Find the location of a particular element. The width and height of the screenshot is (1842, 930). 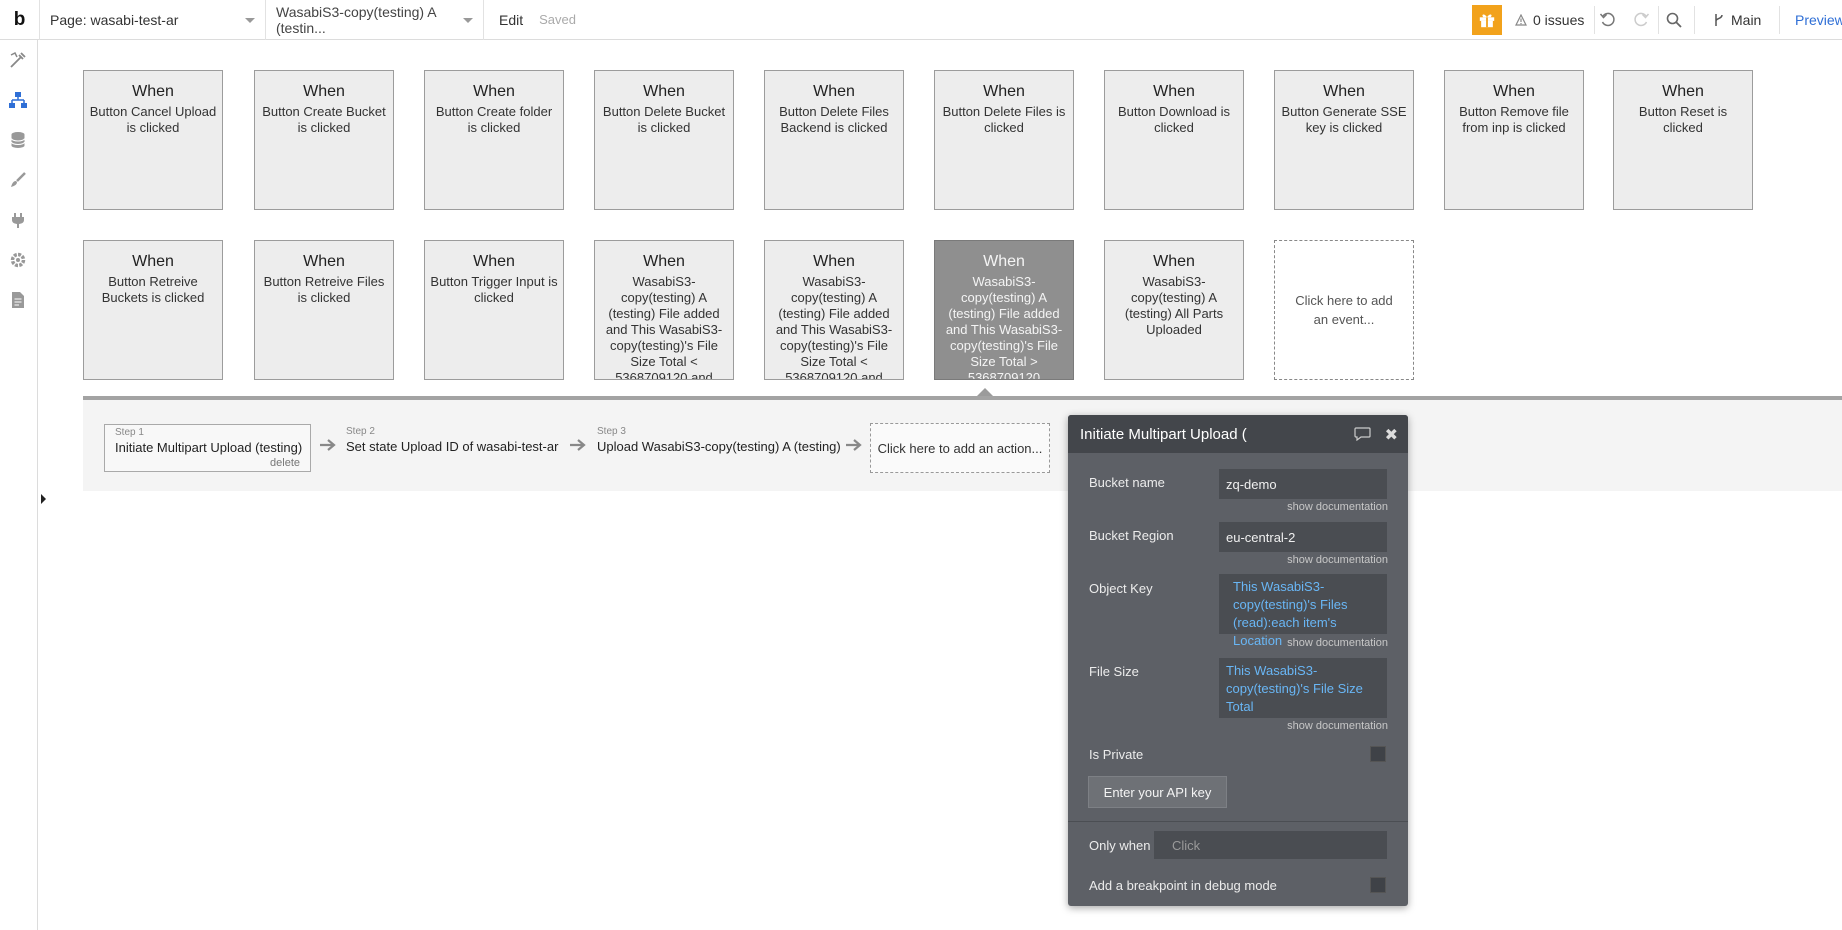

event-description: Button Delete Files Backend is clicked is located at coordinates (834, 119).